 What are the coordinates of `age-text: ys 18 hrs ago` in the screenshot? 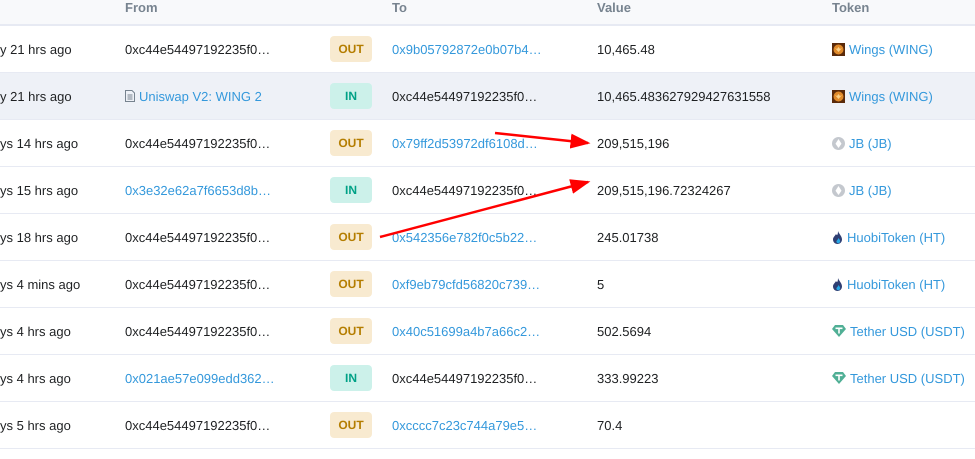 It's located at (40, 237).